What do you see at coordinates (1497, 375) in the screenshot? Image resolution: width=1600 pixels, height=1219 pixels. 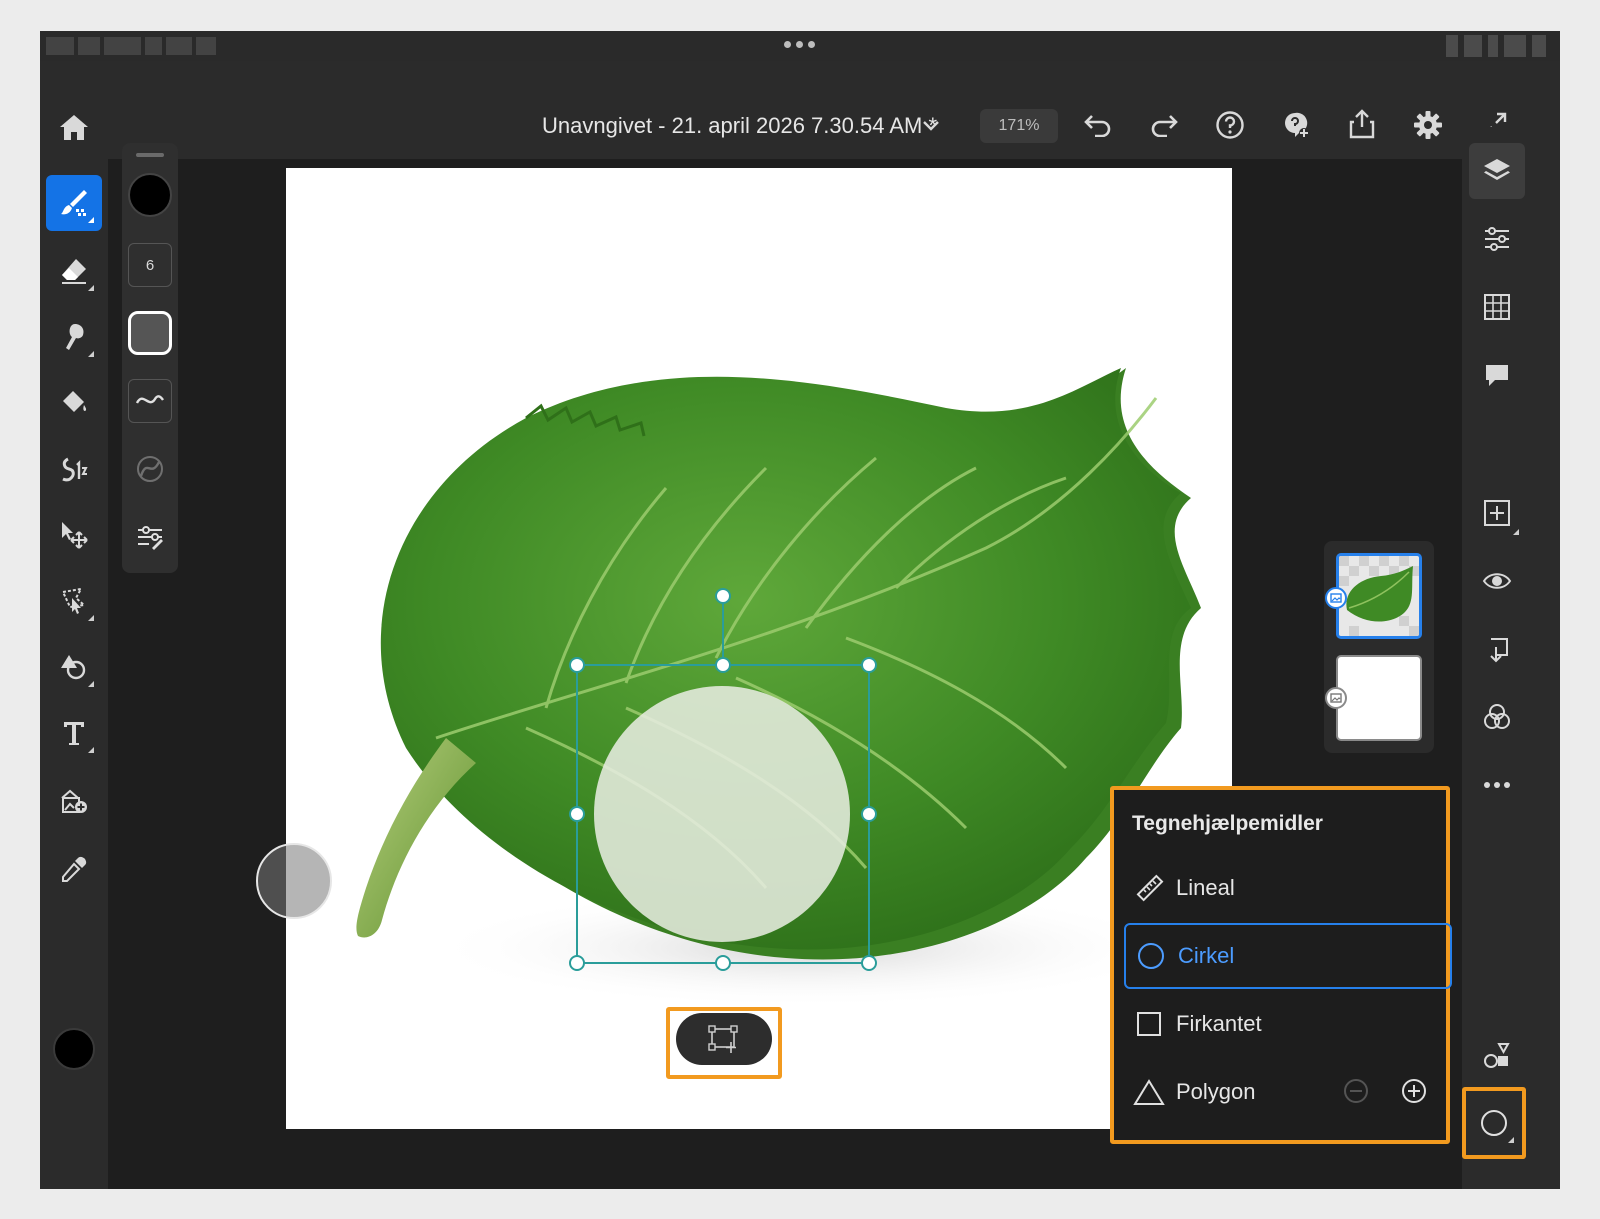 I see `comment-icon` at bounding box center [1497, 375].